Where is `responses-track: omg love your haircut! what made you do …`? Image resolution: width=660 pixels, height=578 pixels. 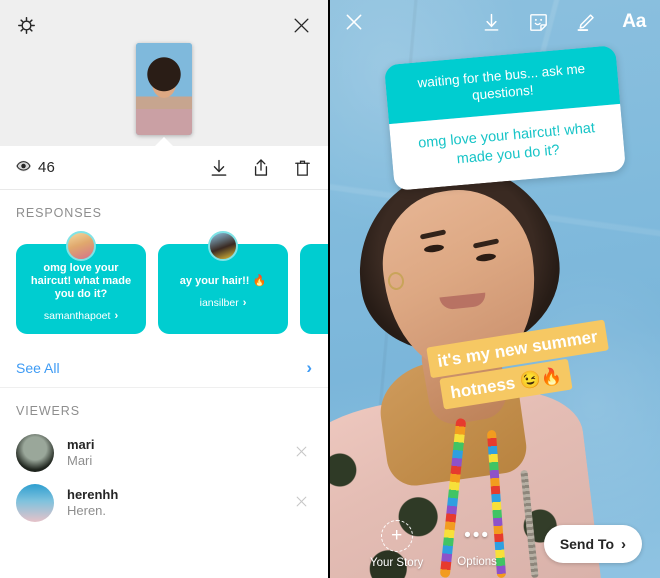
responses-track: omg love your haircut! what made you do … is located at coordinates (172, 282).